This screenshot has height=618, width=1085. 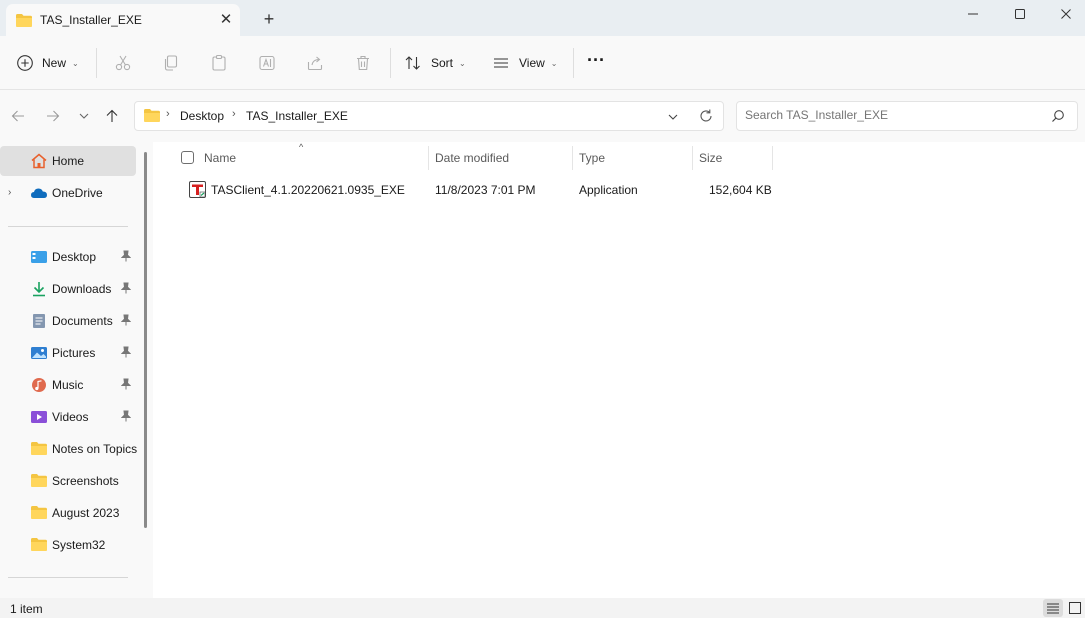 I want to click on delete-button, so click(x=363, y=63).